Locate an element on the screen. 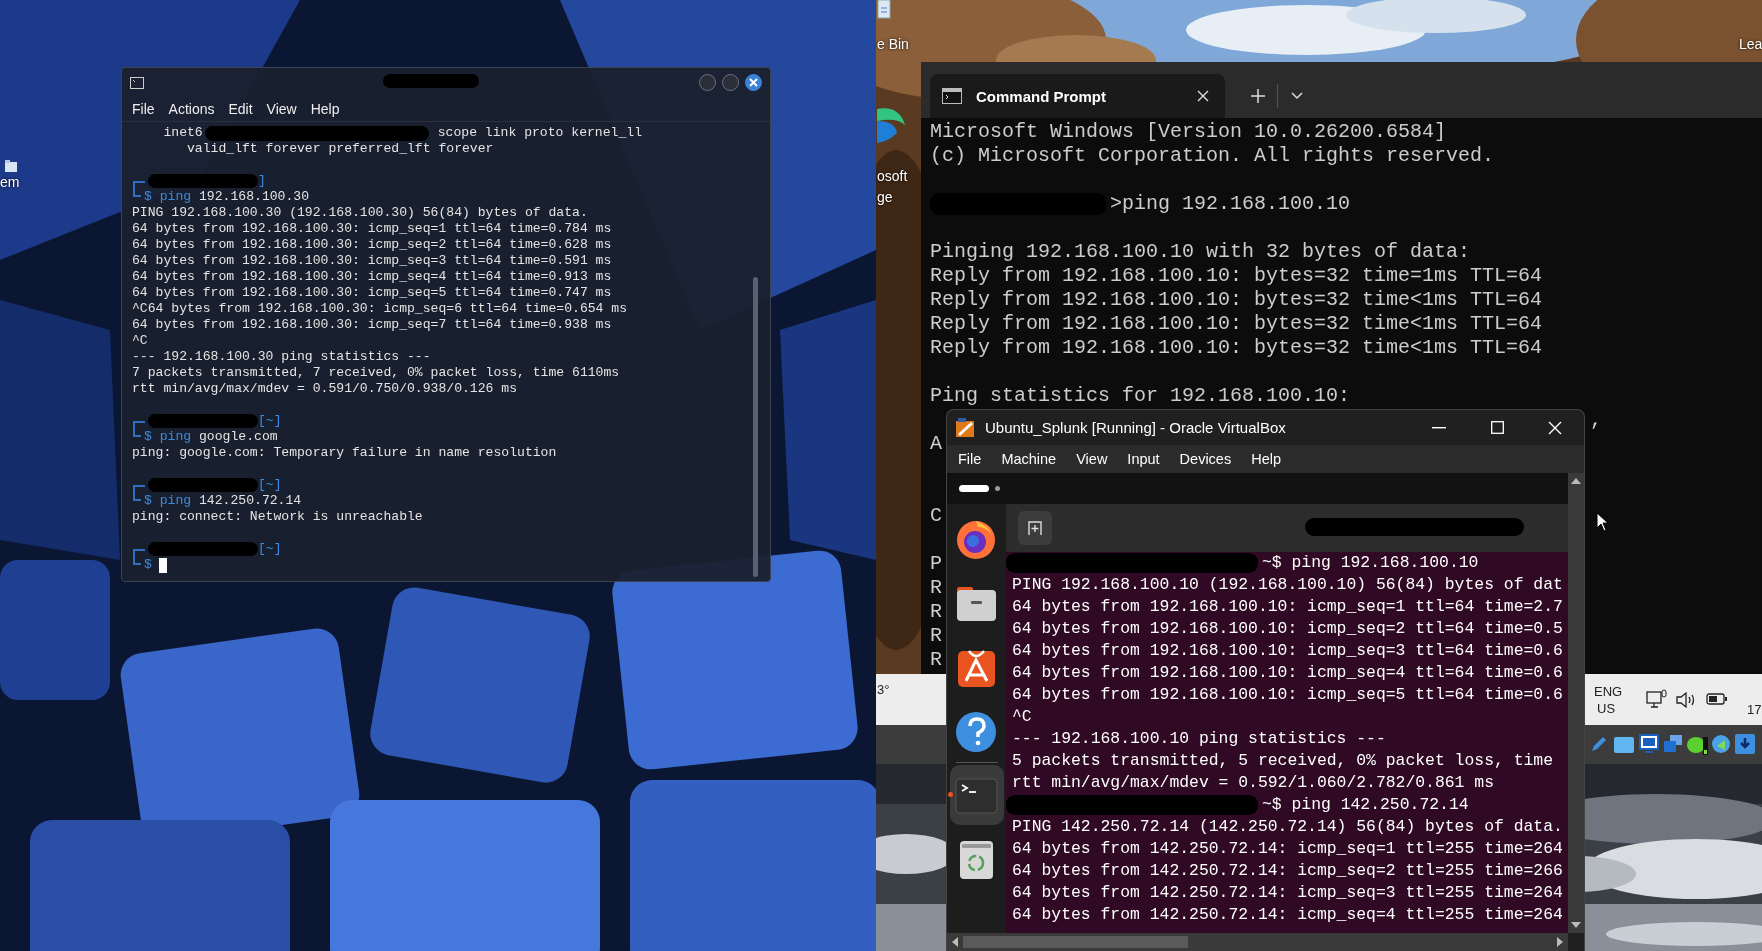 The height and width of the screenshot is (951, 1762). mouse-cursor-icon is located at coordinates (1602, 522).